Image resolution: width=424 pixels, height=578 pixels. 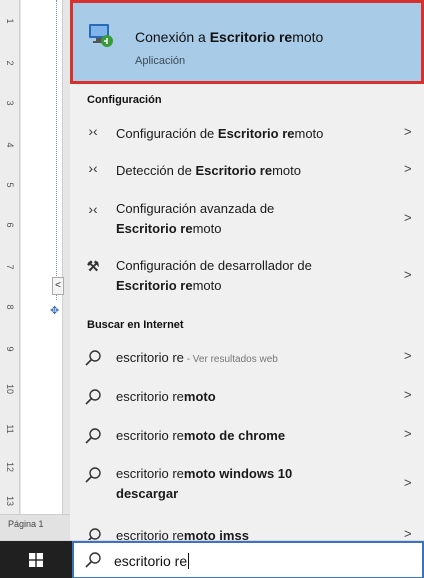 I want to click on text-boundary-line, so click(x=56, y=150).